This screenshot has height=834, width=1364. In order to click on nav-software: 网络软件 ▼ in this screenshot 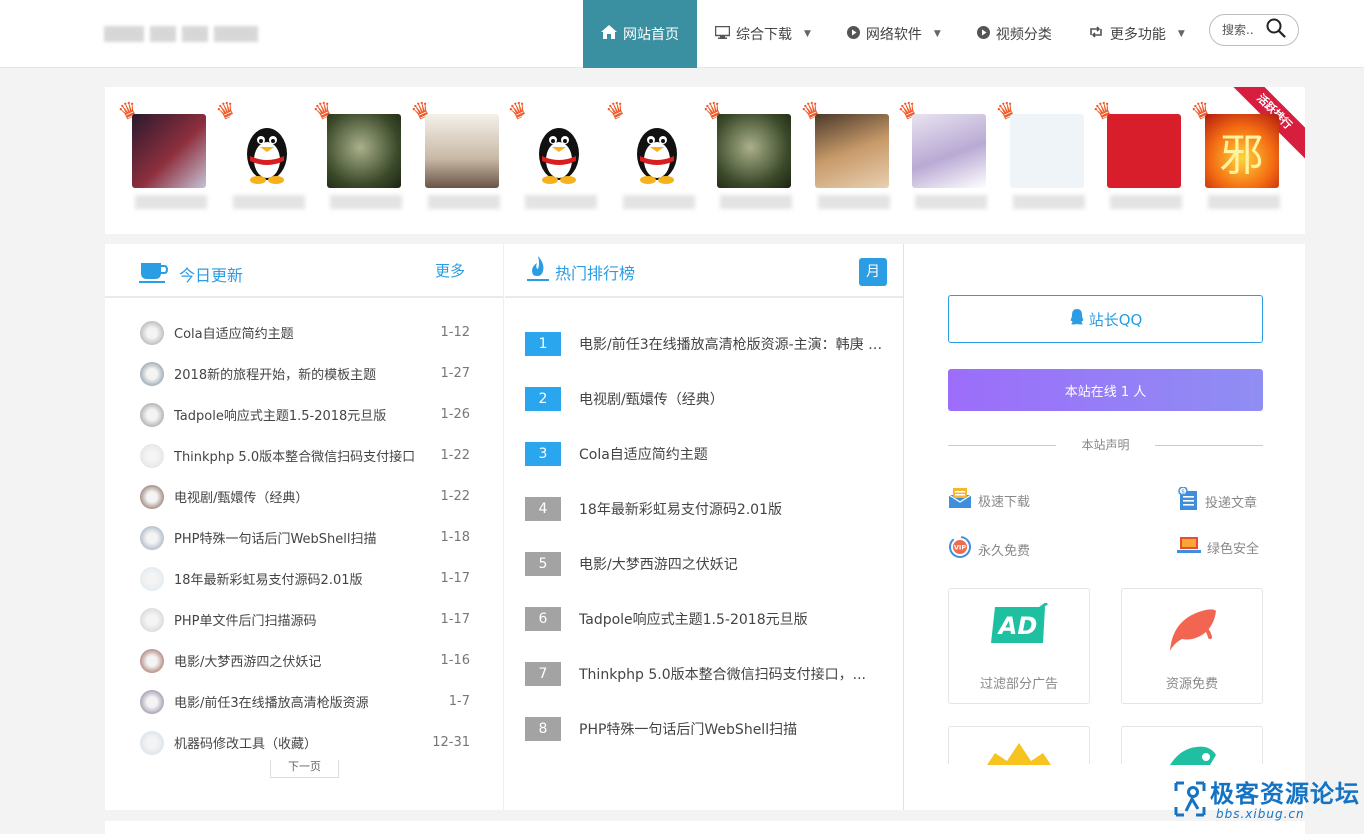, I will do `click(894, 34)`.